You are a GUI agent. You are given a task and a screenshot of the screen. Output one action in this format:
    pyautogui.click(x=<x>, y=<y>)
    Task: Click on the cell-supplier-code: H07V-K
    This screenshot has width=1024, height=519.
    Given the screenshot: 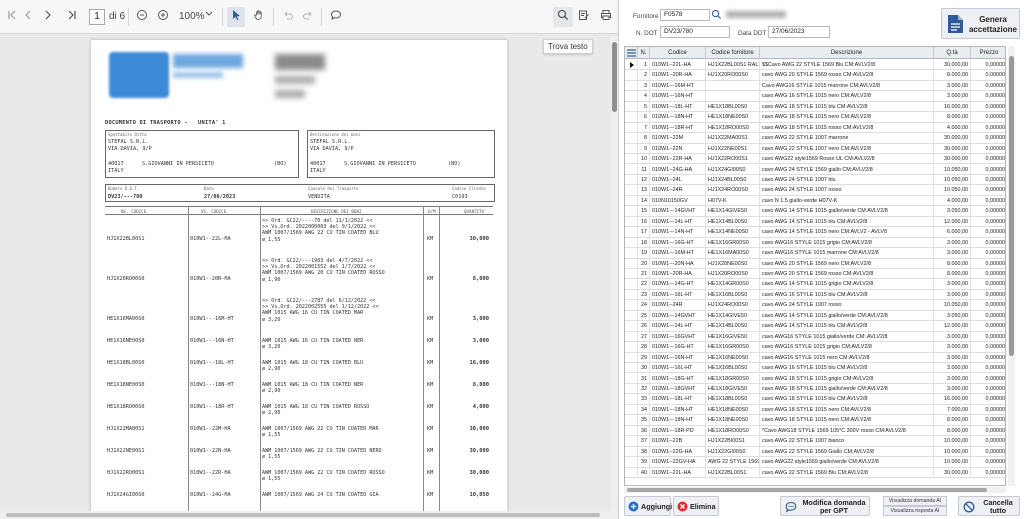 What is the action you would take?
    pyautogui.click(x=733, y=201)
    